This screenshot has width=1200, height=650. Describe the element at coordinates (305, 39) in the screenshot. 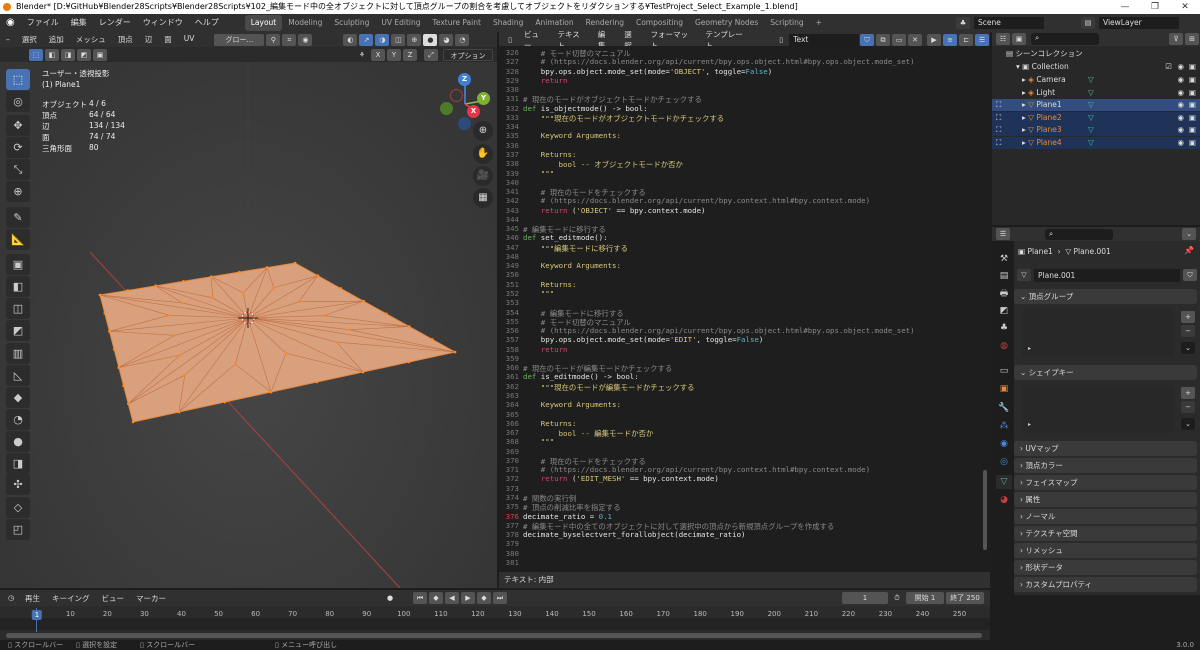

I see `proportional-edit-icon: ◉` at that location.